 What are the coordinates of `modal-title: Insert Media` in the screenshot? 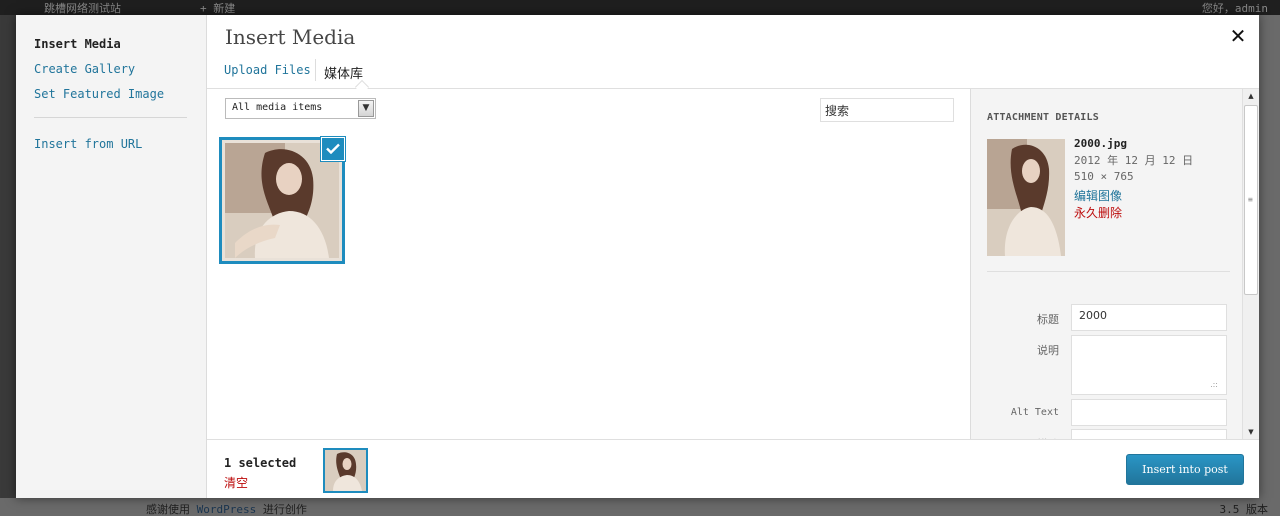 It's located at (290, 37).